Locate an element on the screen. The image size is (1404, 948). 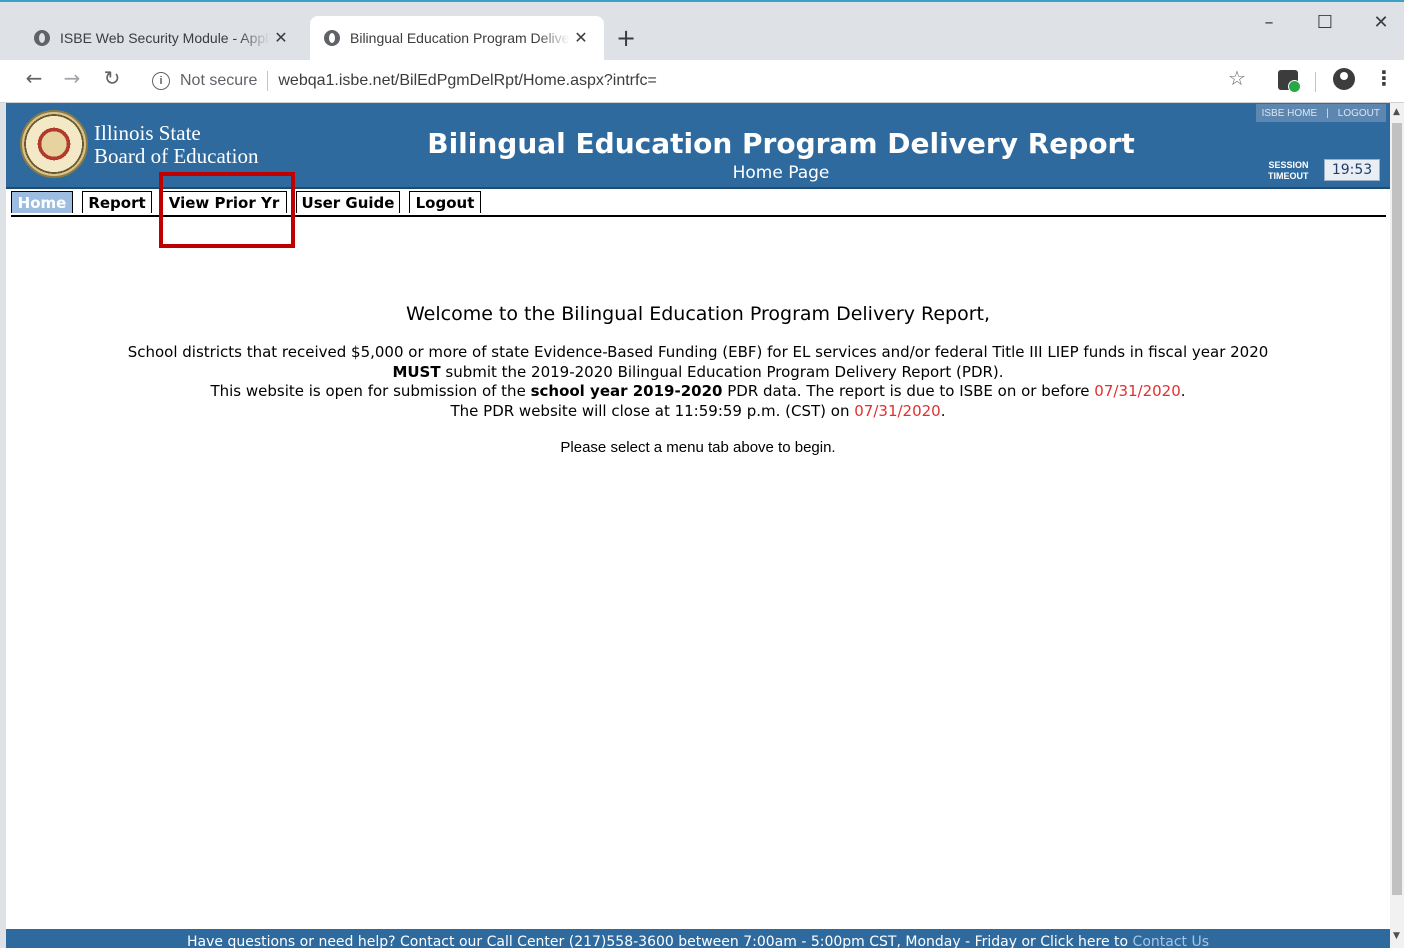
state-seal-logo is located at coordinates (54, 144).